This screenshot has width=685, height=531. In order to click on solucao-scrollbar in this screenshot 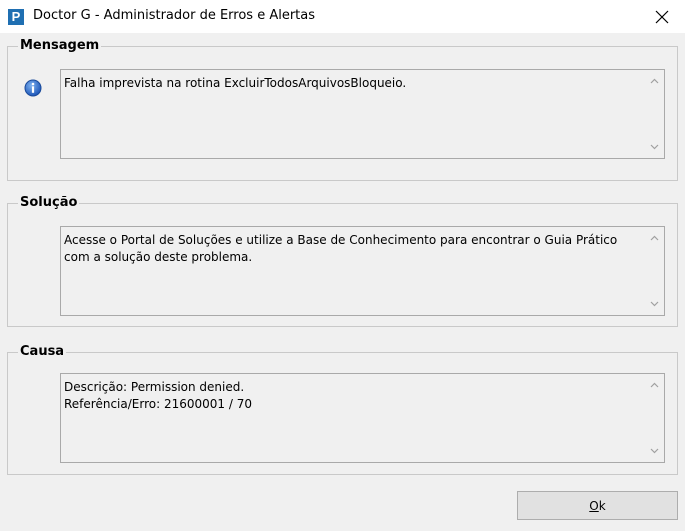, I will do `click(654, 271)`.